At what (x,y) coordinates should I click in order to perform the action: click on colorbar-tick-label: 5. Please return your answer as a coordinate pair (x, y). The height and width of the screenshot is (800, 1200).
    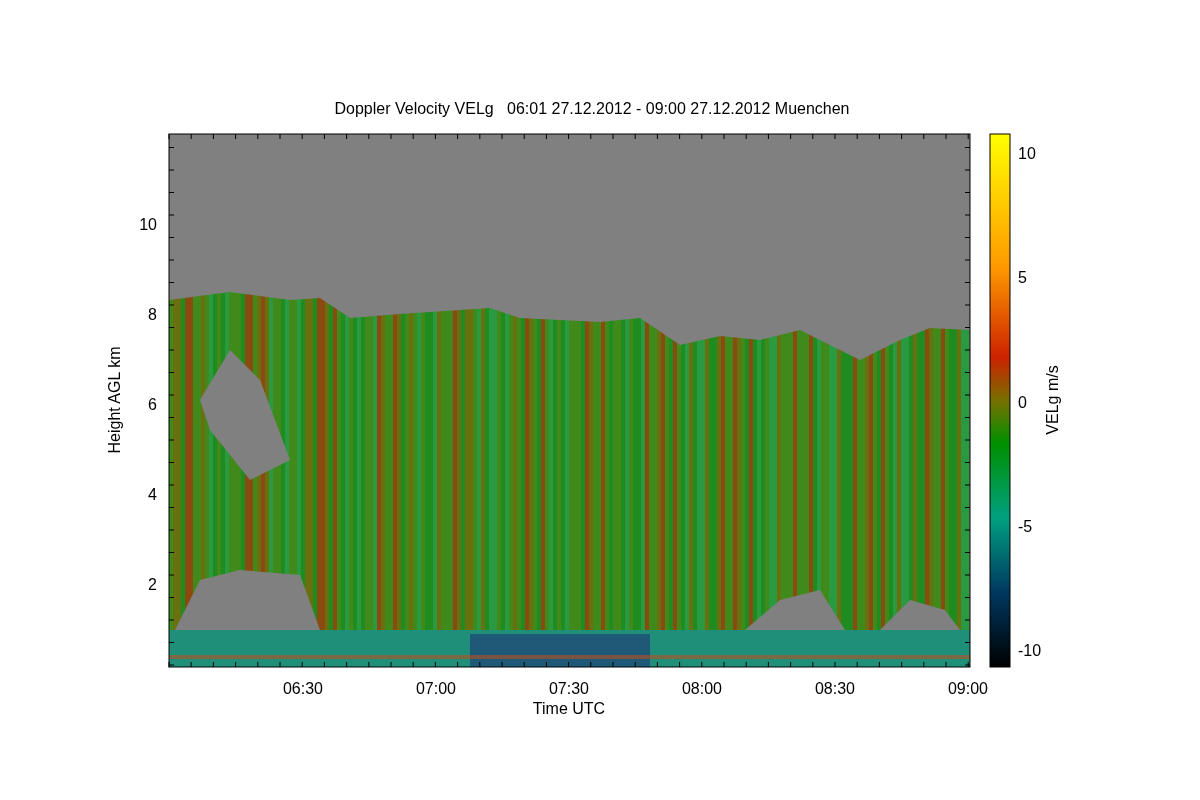
    Looking at the image, I should click on (1022, 278).